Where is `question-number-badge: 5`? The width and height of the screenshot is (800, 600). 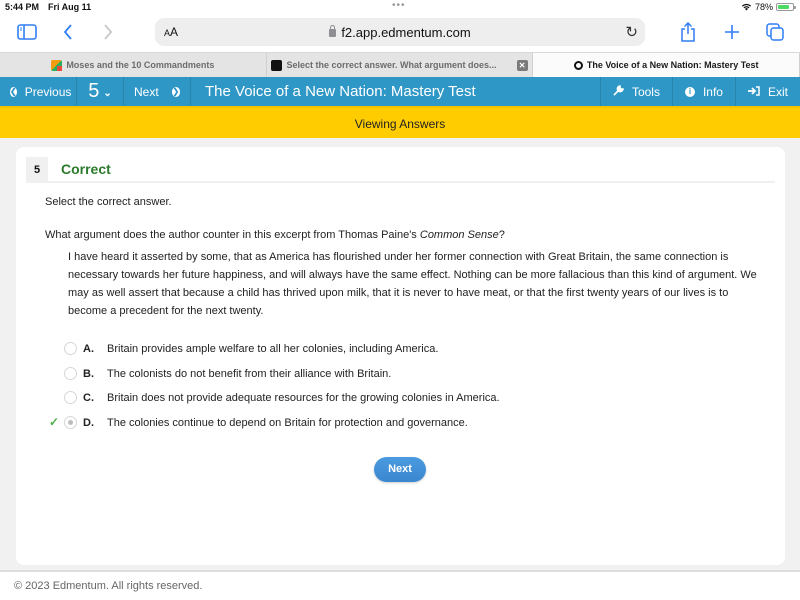
question-number-badge: 5 is located at coordinates (37, 170).